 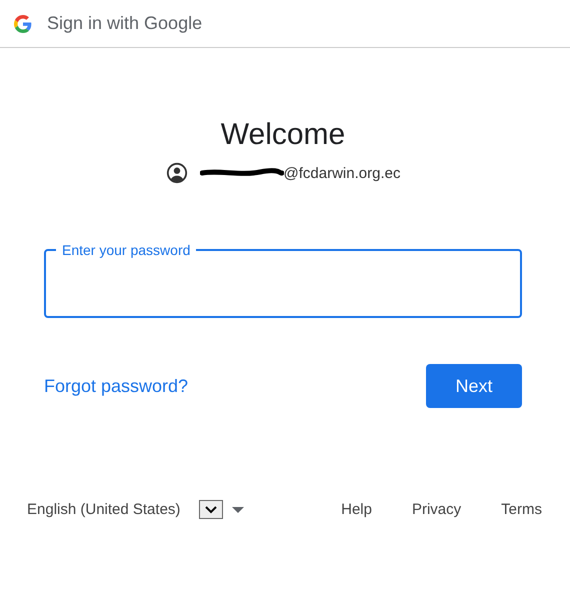 I want to click on chevron-down-icon, so click(x=211, y=510).